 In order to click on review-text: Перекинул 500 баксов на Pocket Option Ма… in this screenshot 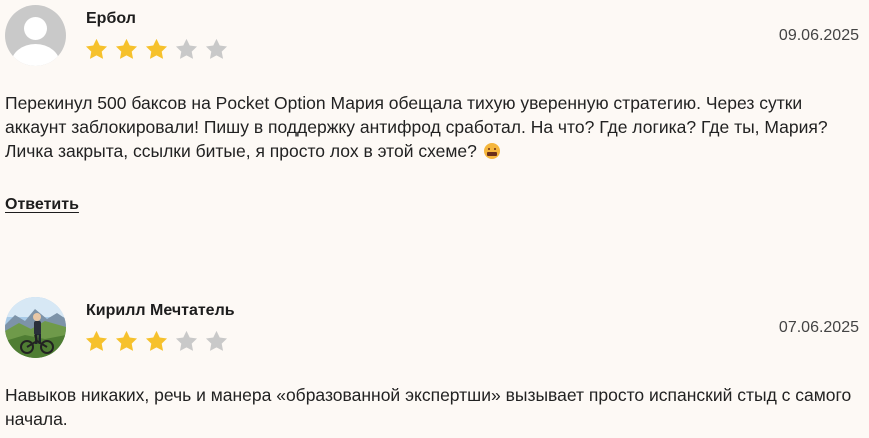, I will do `click(416, 127)`.